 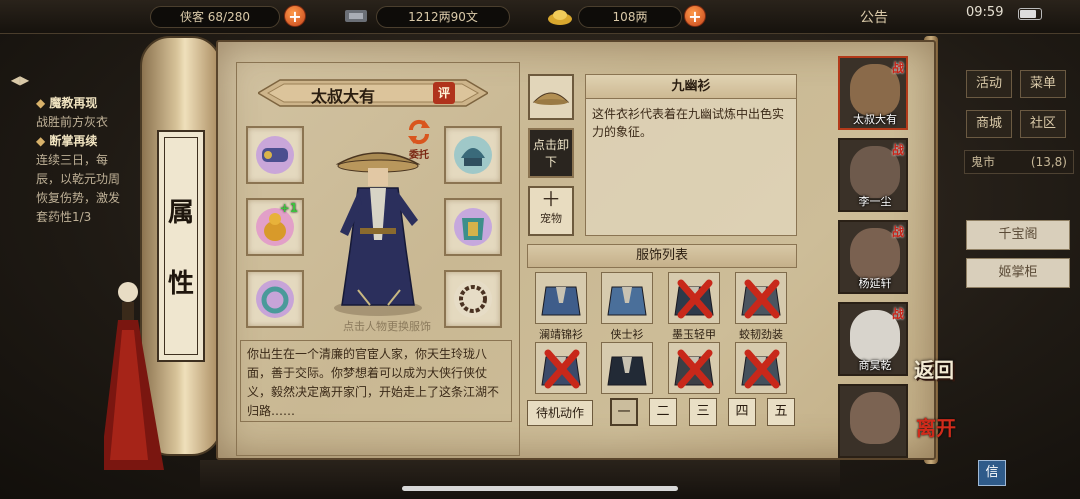 I want to click on outfit-item: 侠士衫, so click(x=627, y=307).